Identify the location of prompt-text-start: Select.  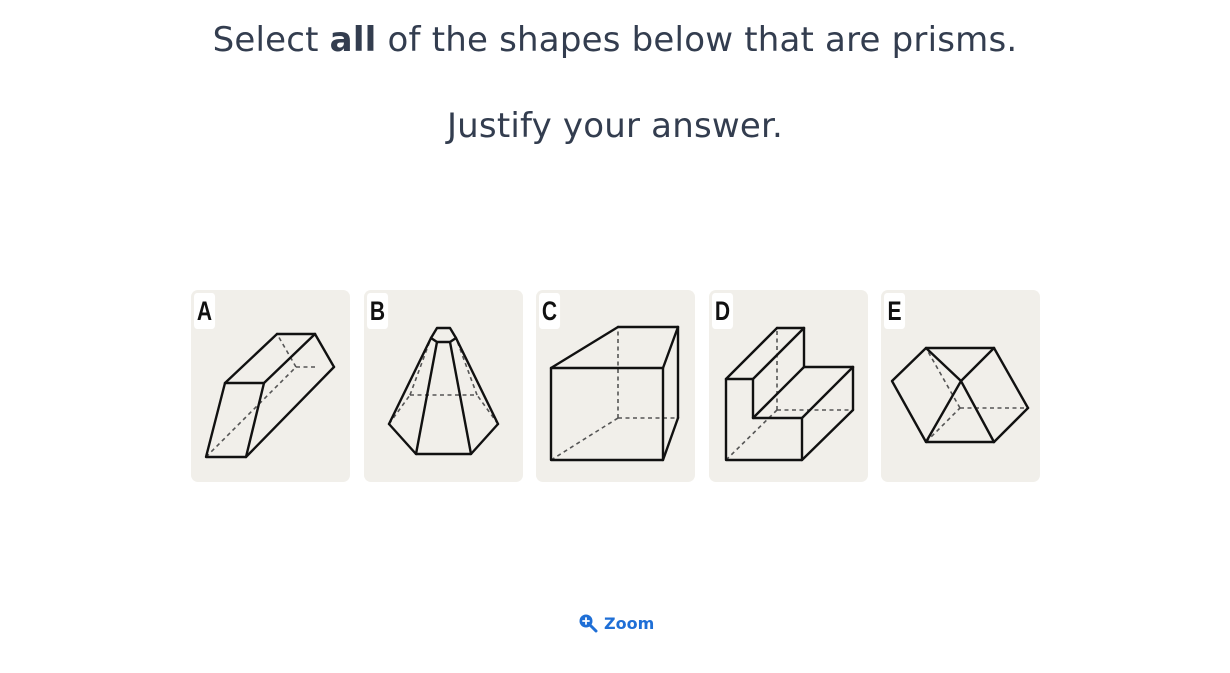
(271, 40).